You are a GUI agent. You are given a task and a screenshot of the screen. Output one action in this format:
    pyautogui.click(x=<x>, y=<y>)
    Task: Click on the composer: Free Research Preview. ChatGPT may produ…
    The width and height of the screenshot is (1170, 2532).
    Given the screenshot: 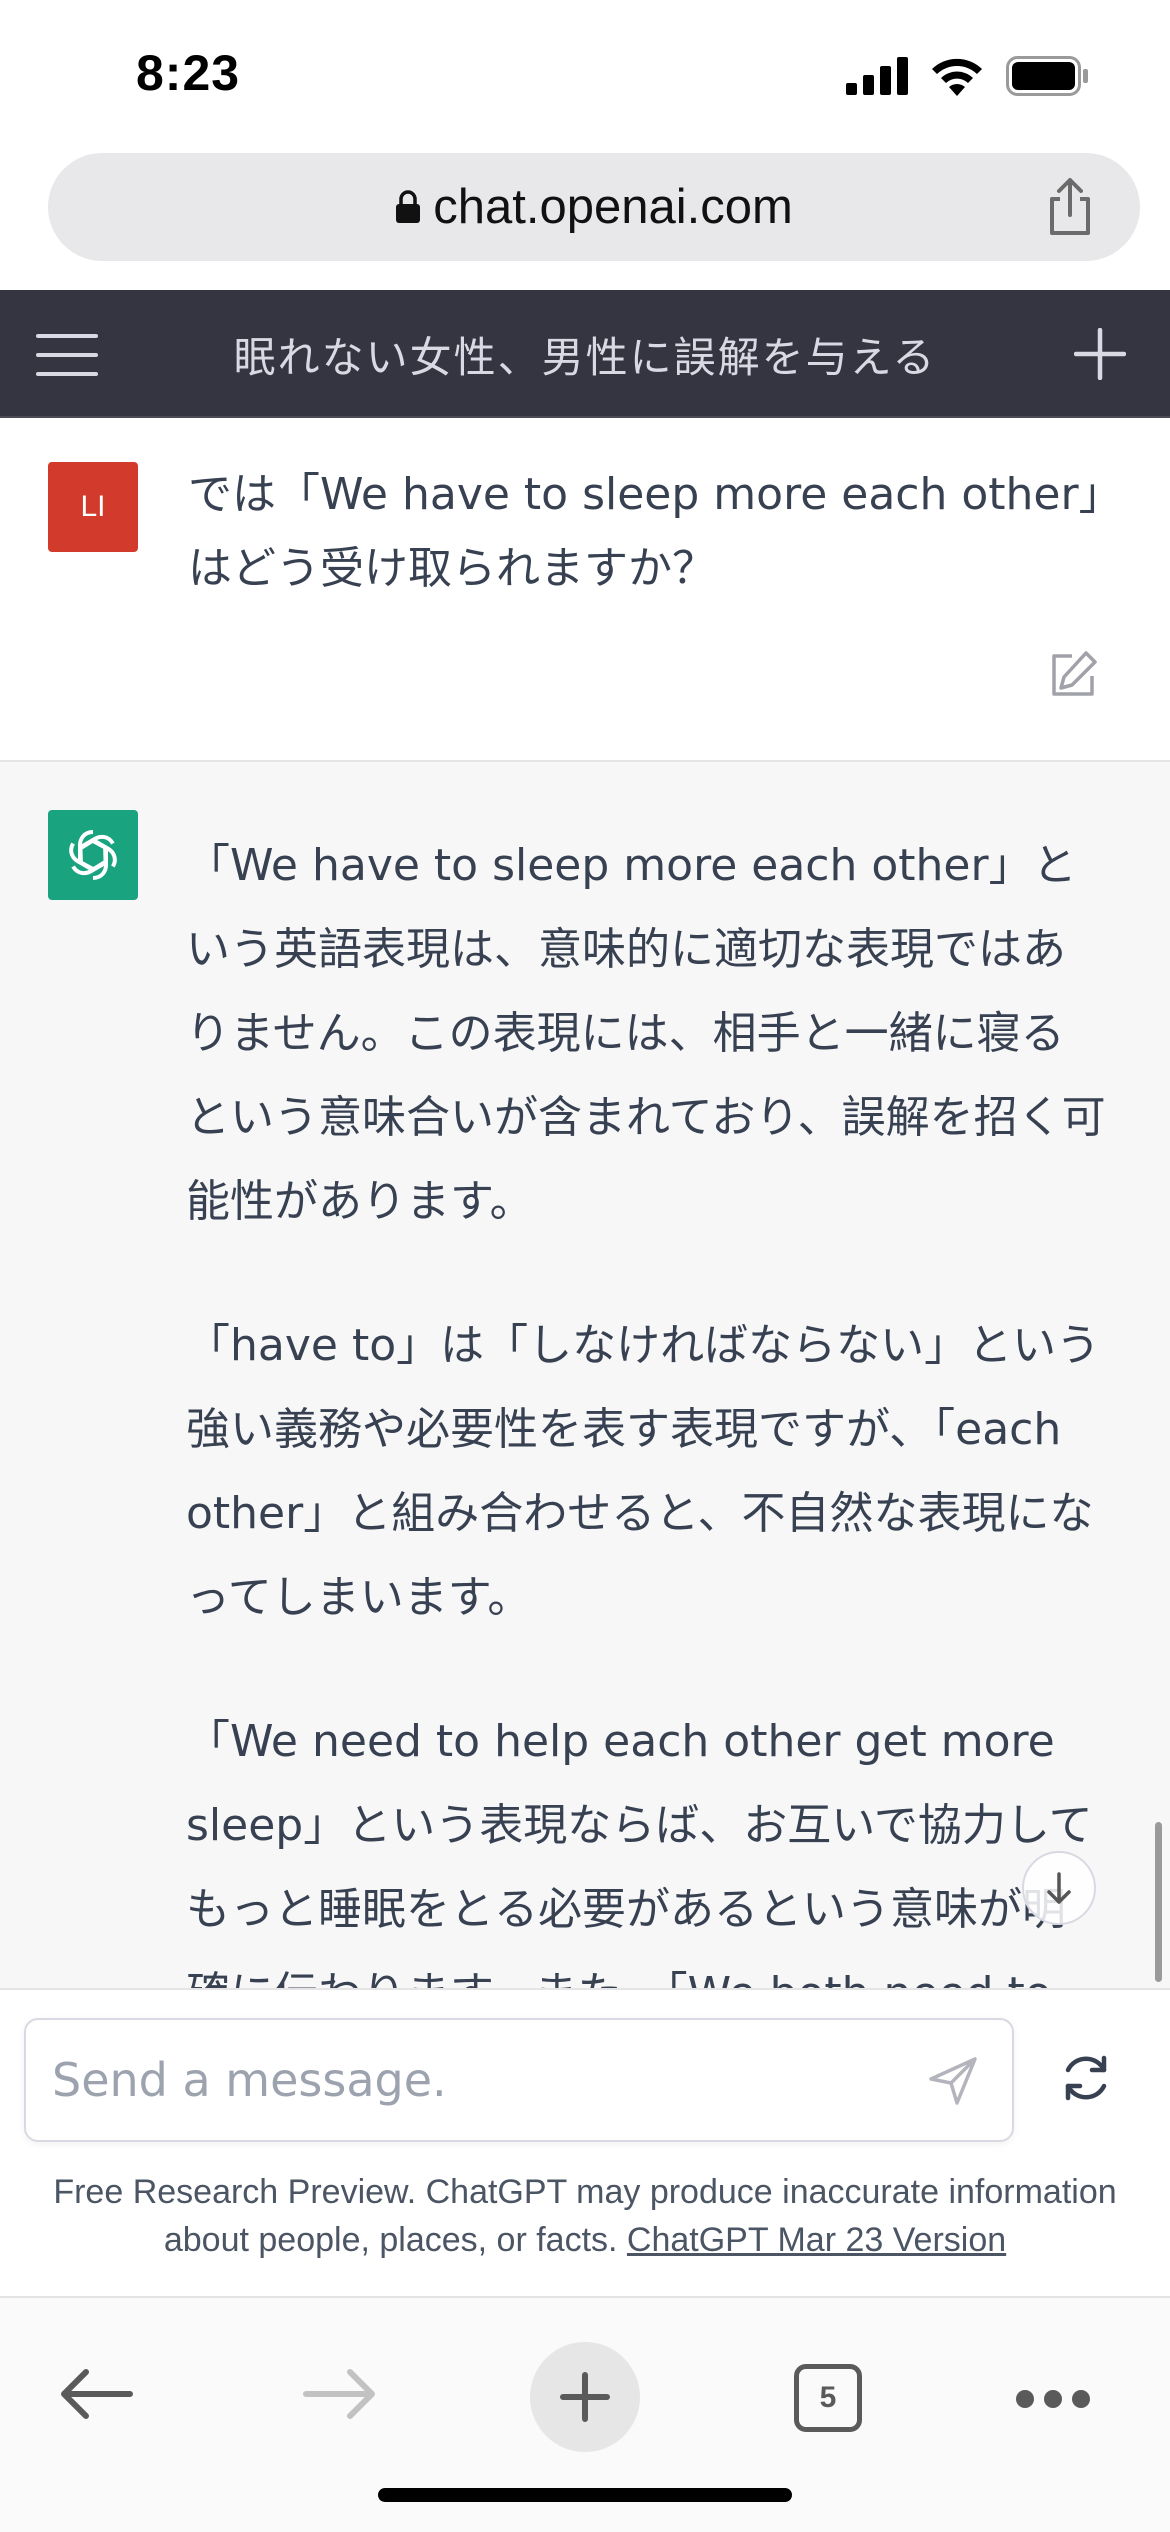 What is the action you would take?
    pyautogui.click(x=585, y=2142)
    